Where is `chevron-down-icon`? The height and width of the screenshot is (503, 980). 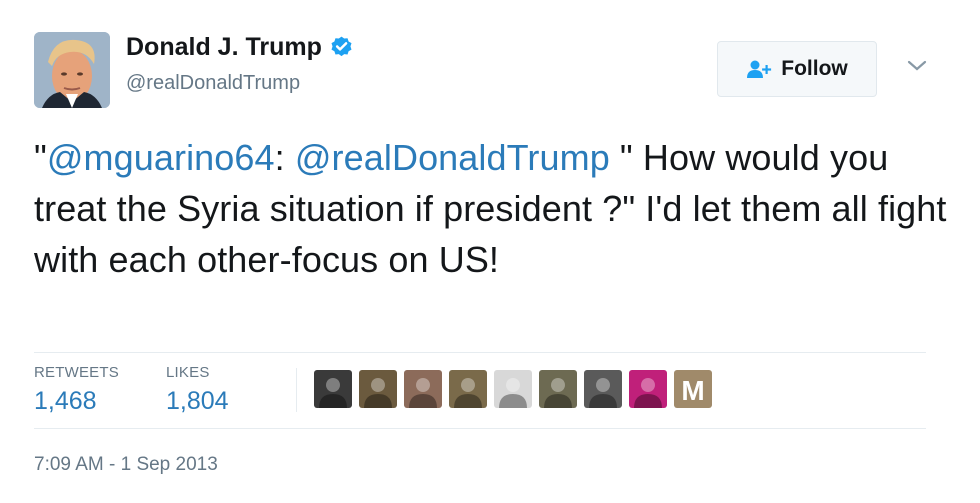 chevron-down-icon is located at coordinates (917, 66).